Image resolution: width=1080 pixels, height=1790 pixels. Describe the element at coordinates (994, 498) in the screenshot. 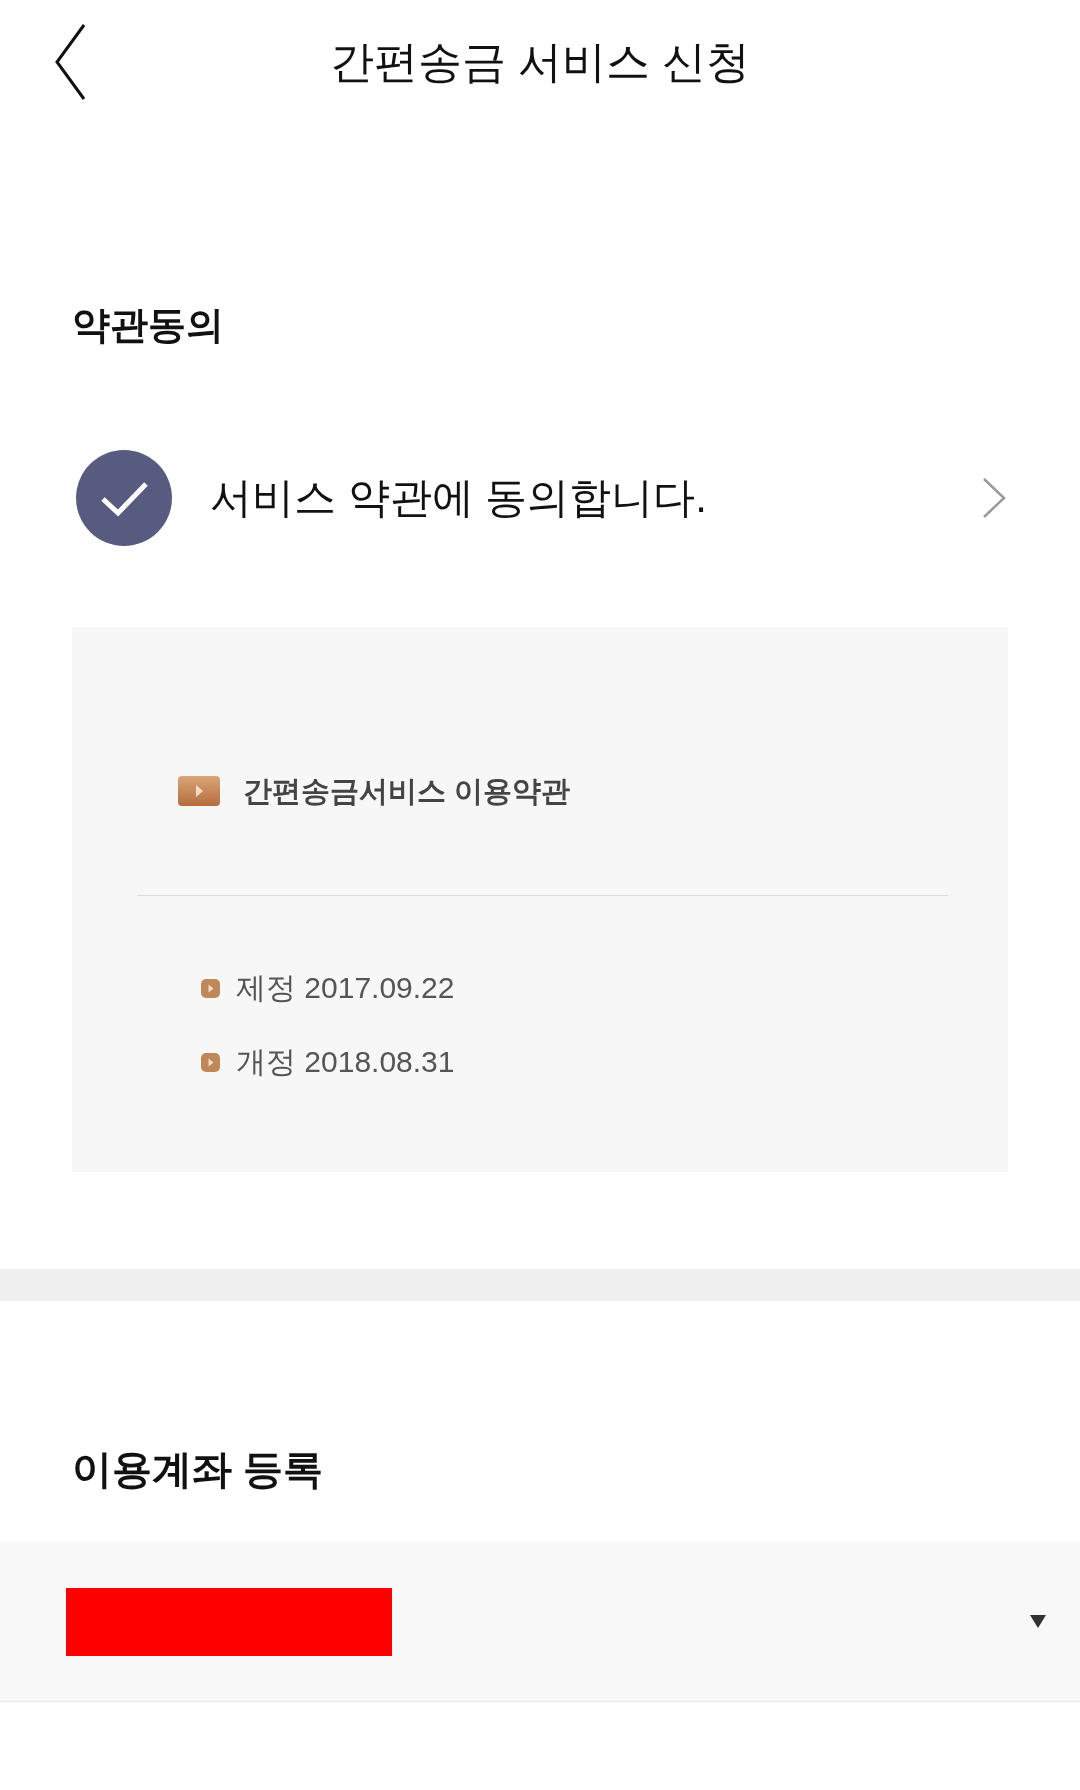

I see `chevron-right-icon` at that location.